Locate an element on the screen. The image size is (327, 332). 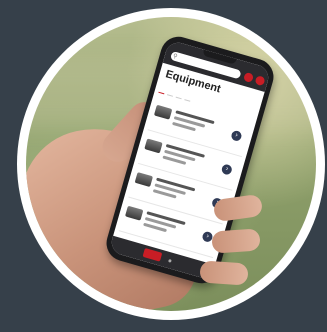
search-icon: ⚲ is located at coordinates (175, 57).